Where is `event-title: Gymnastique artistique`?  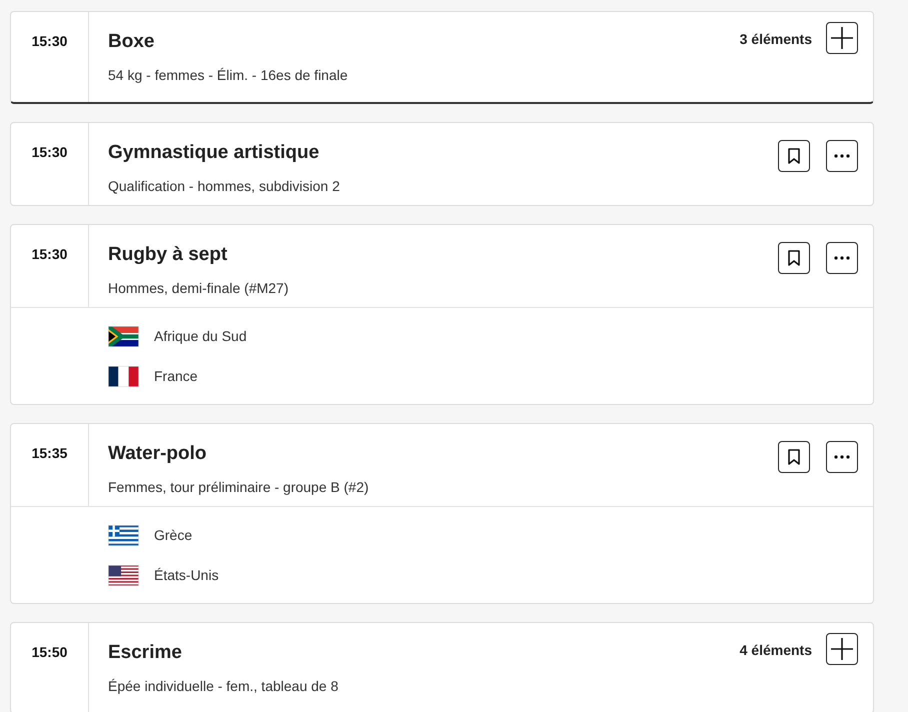
event-title: Gymnastique artistique is located at coordinates (214, 153).